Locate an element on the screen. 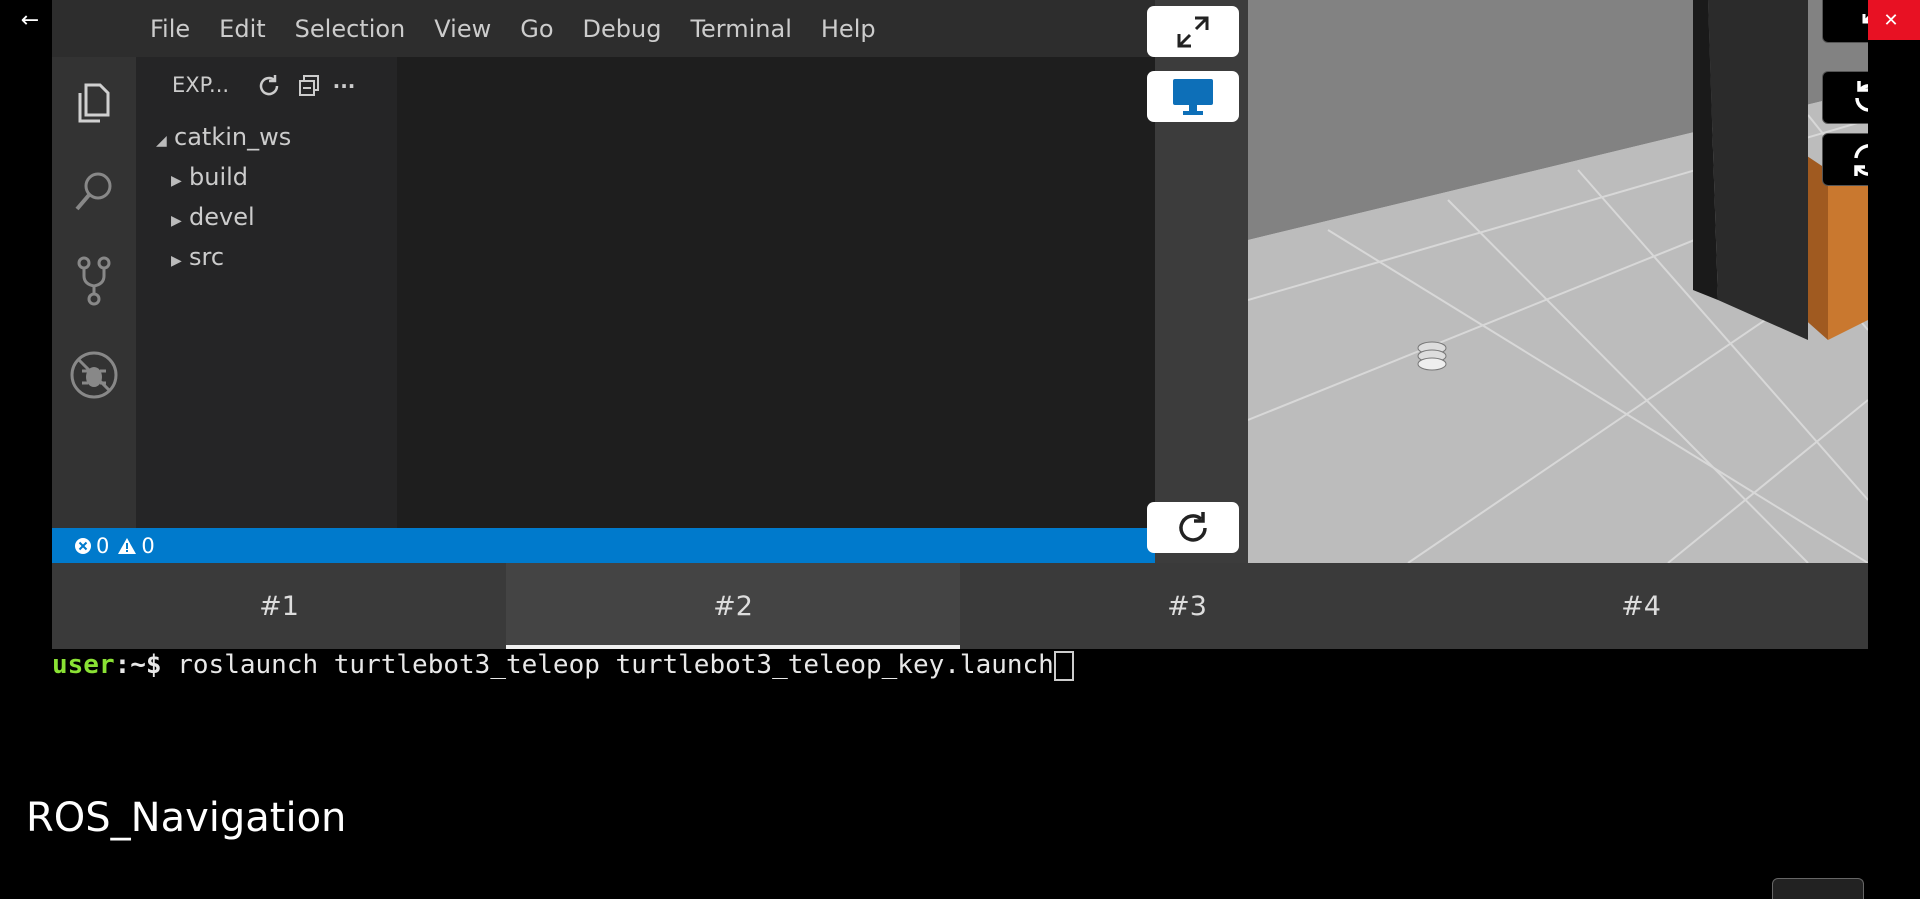 This screenshot has width=1920, height=899. menu-view: View is located at coordinates (462, 29).